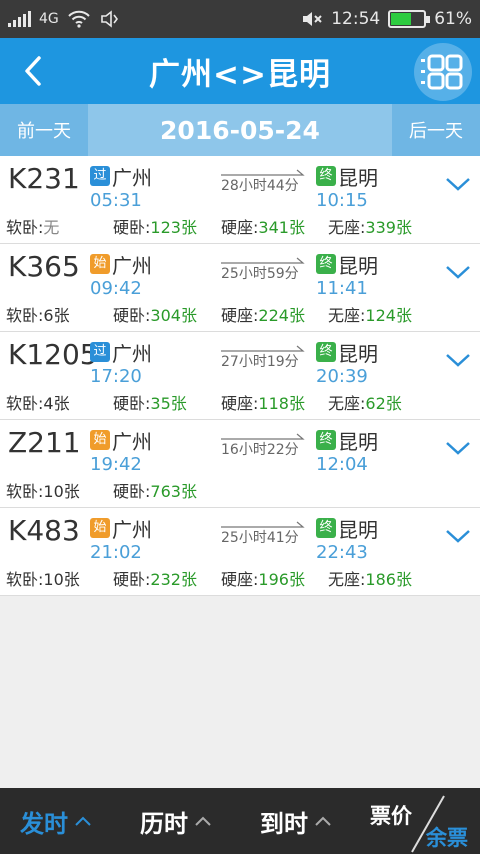 The height and width of the screenshot is (854, 480). I want to click on seat-count: 763张, so click(173, 491).